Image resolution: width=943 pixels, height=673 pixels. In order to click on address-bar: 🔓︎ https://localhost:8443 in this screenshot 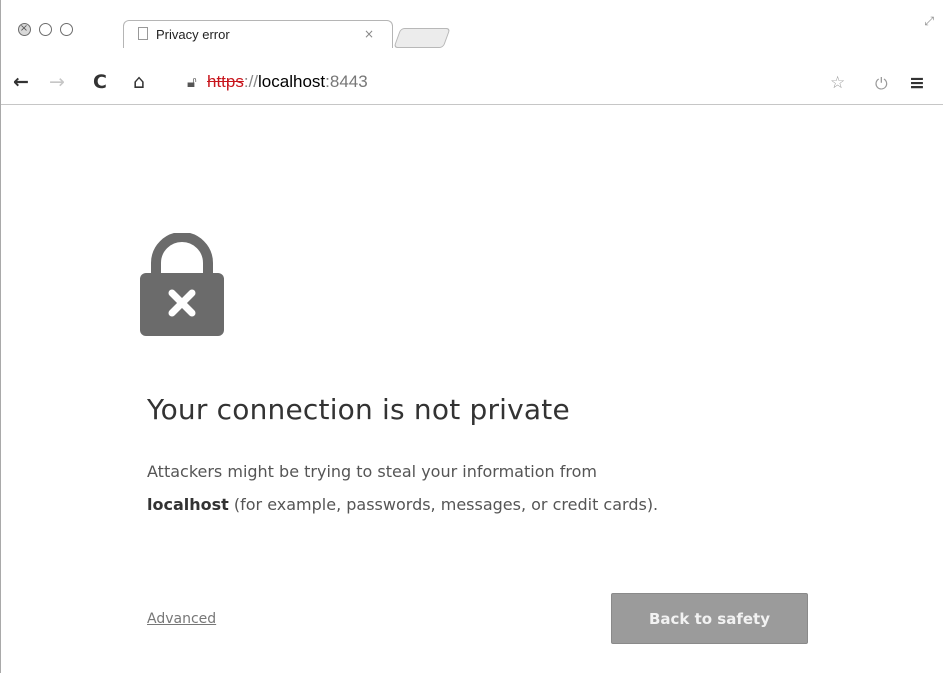, I will do `click(489, 83)`.